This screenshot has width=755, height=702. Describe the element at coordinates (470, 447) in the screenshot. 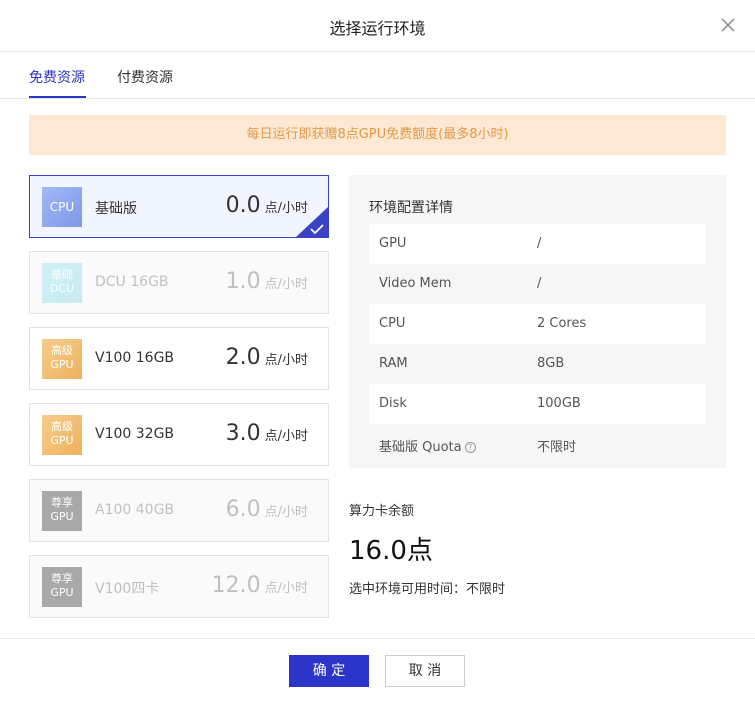

I see `help-icon: ?` at that location.